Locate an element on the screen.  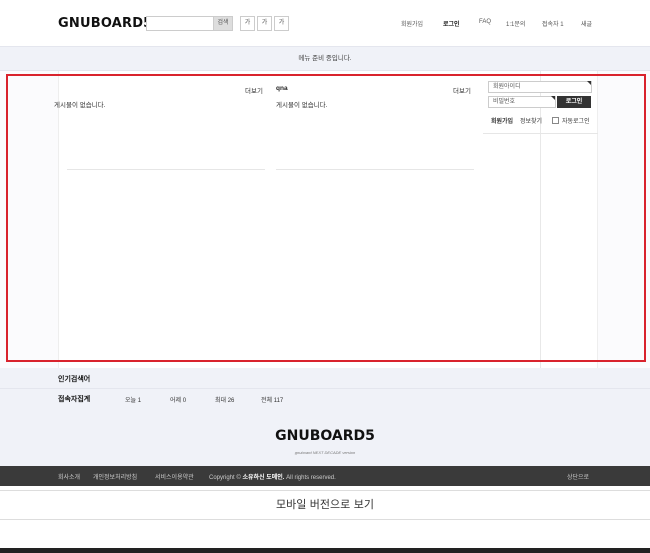
visit-max: 최대 26 is located at coordinates (225, 401).